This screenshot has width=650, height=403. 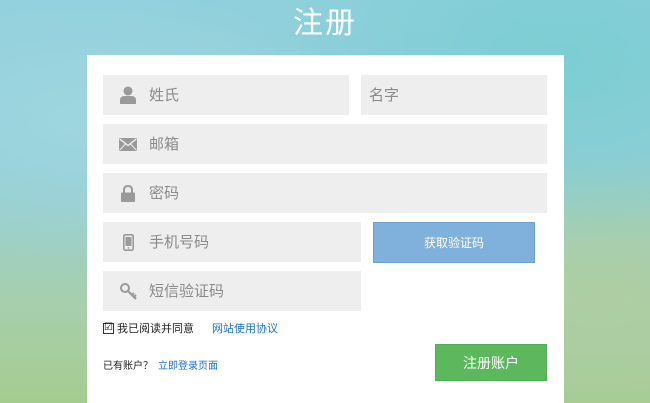 I want to click on last-name-field, so click(x=226, y=95).